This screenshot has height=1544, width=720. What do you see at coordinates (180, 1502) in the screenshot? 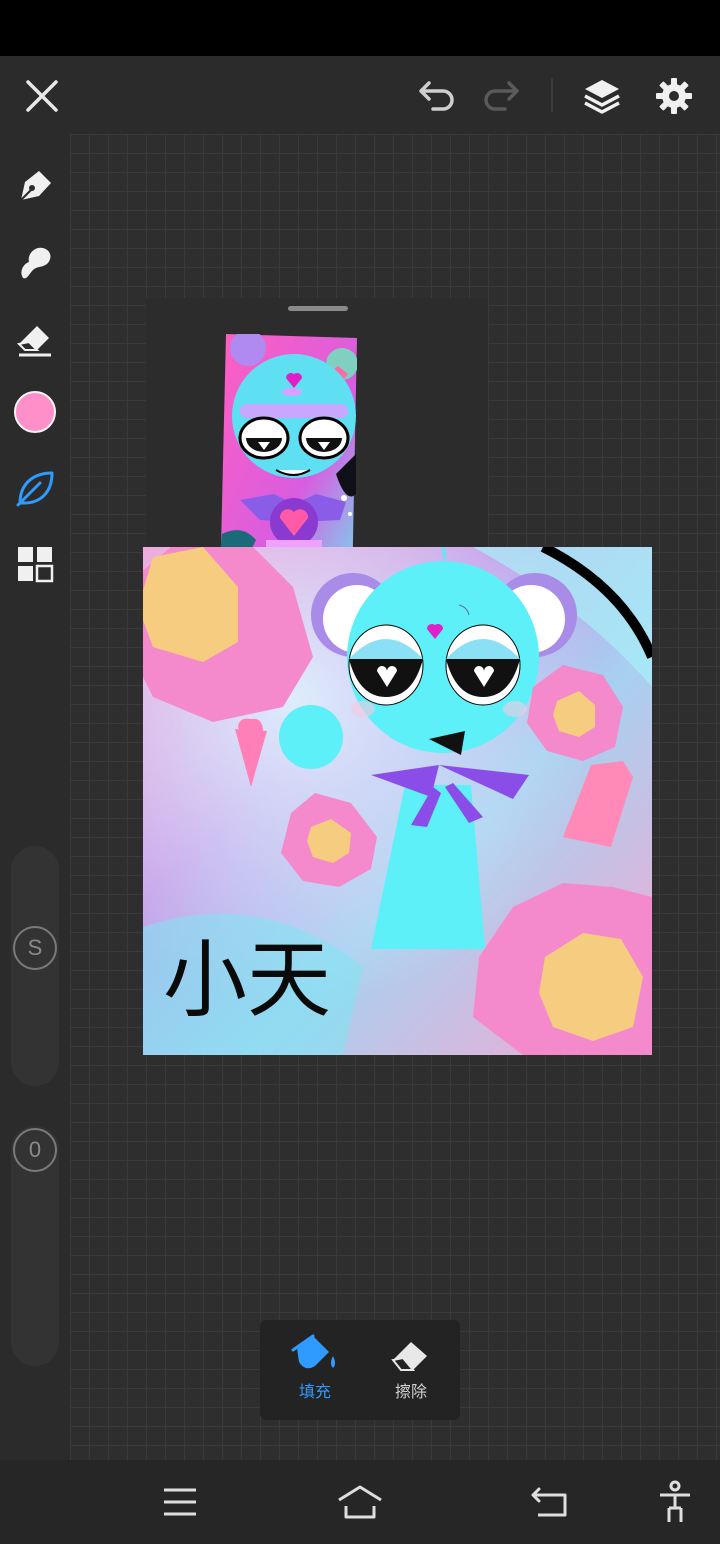
I see `menu-icon` at bounding box center [180, 1502].